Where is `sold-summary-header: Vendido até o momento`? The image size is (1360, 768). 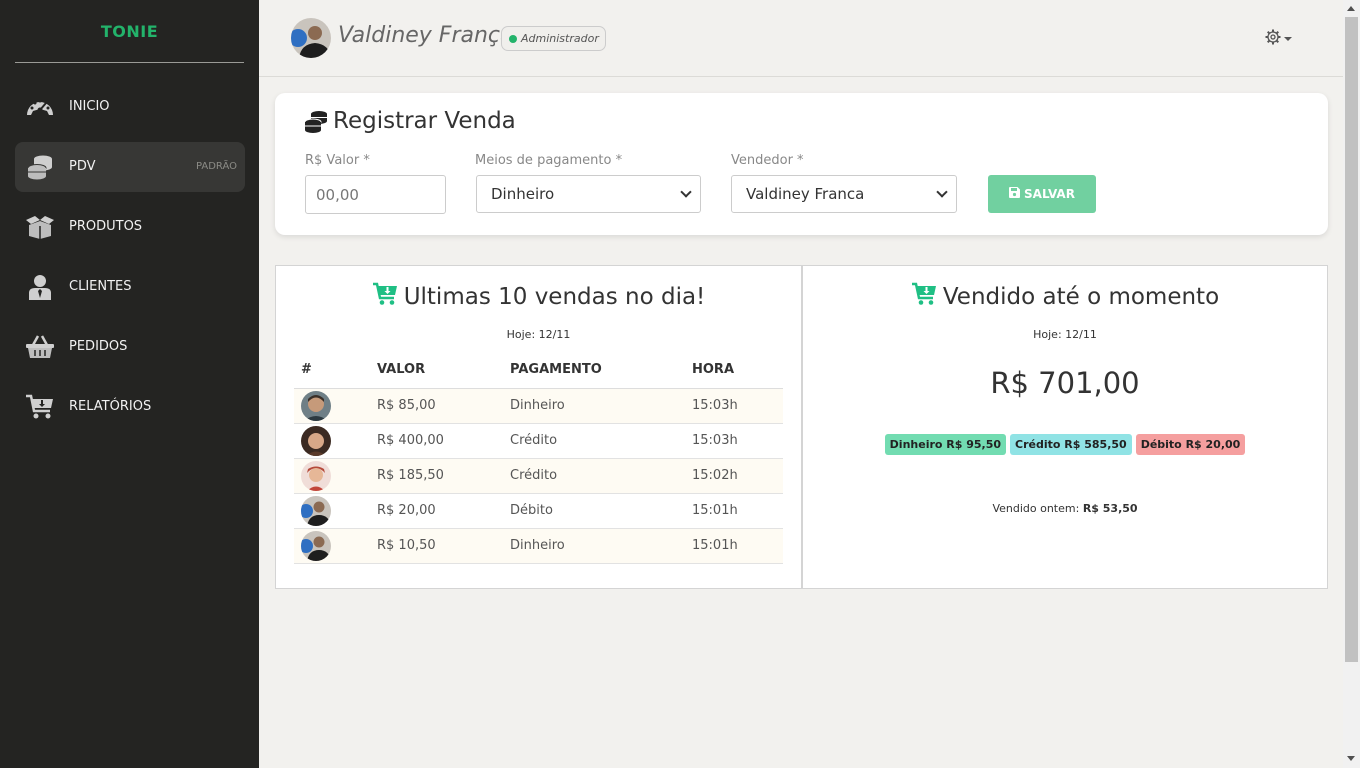
sold-summary-header: Vendido até o momento is located at coordinates (1065, 297).